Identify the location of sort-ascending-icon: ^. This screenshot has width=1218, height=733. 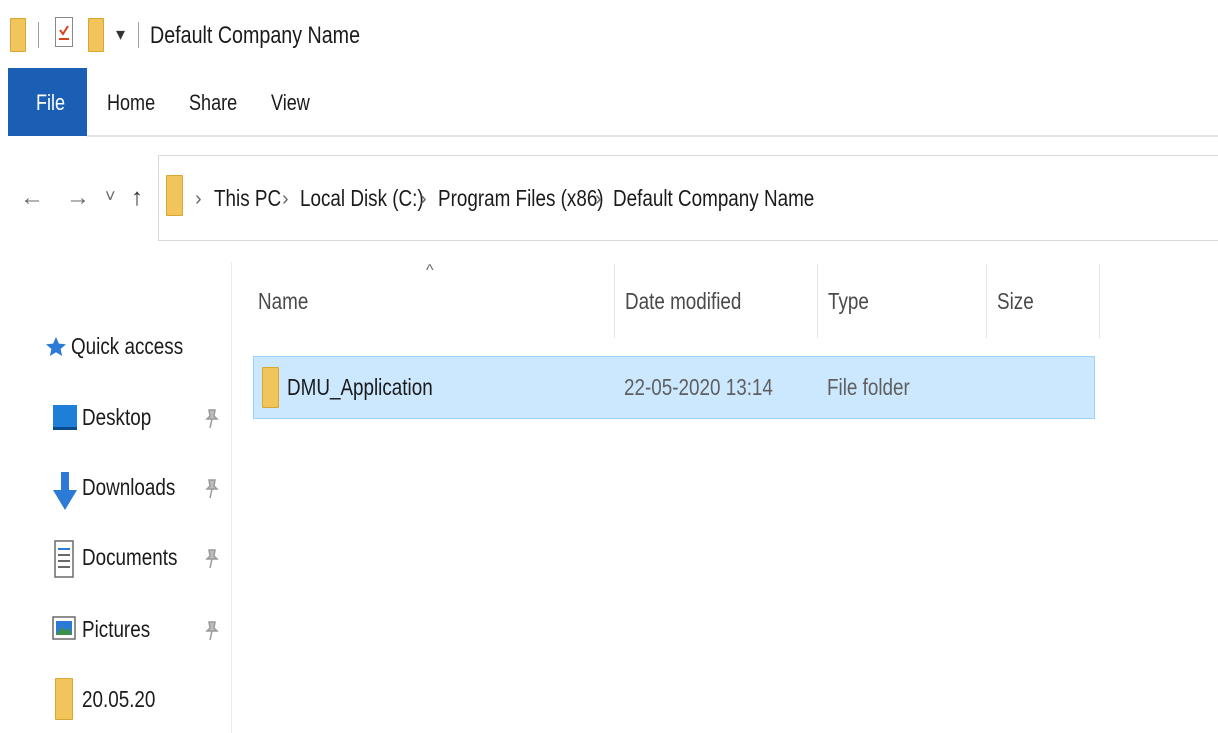
(430, 270).